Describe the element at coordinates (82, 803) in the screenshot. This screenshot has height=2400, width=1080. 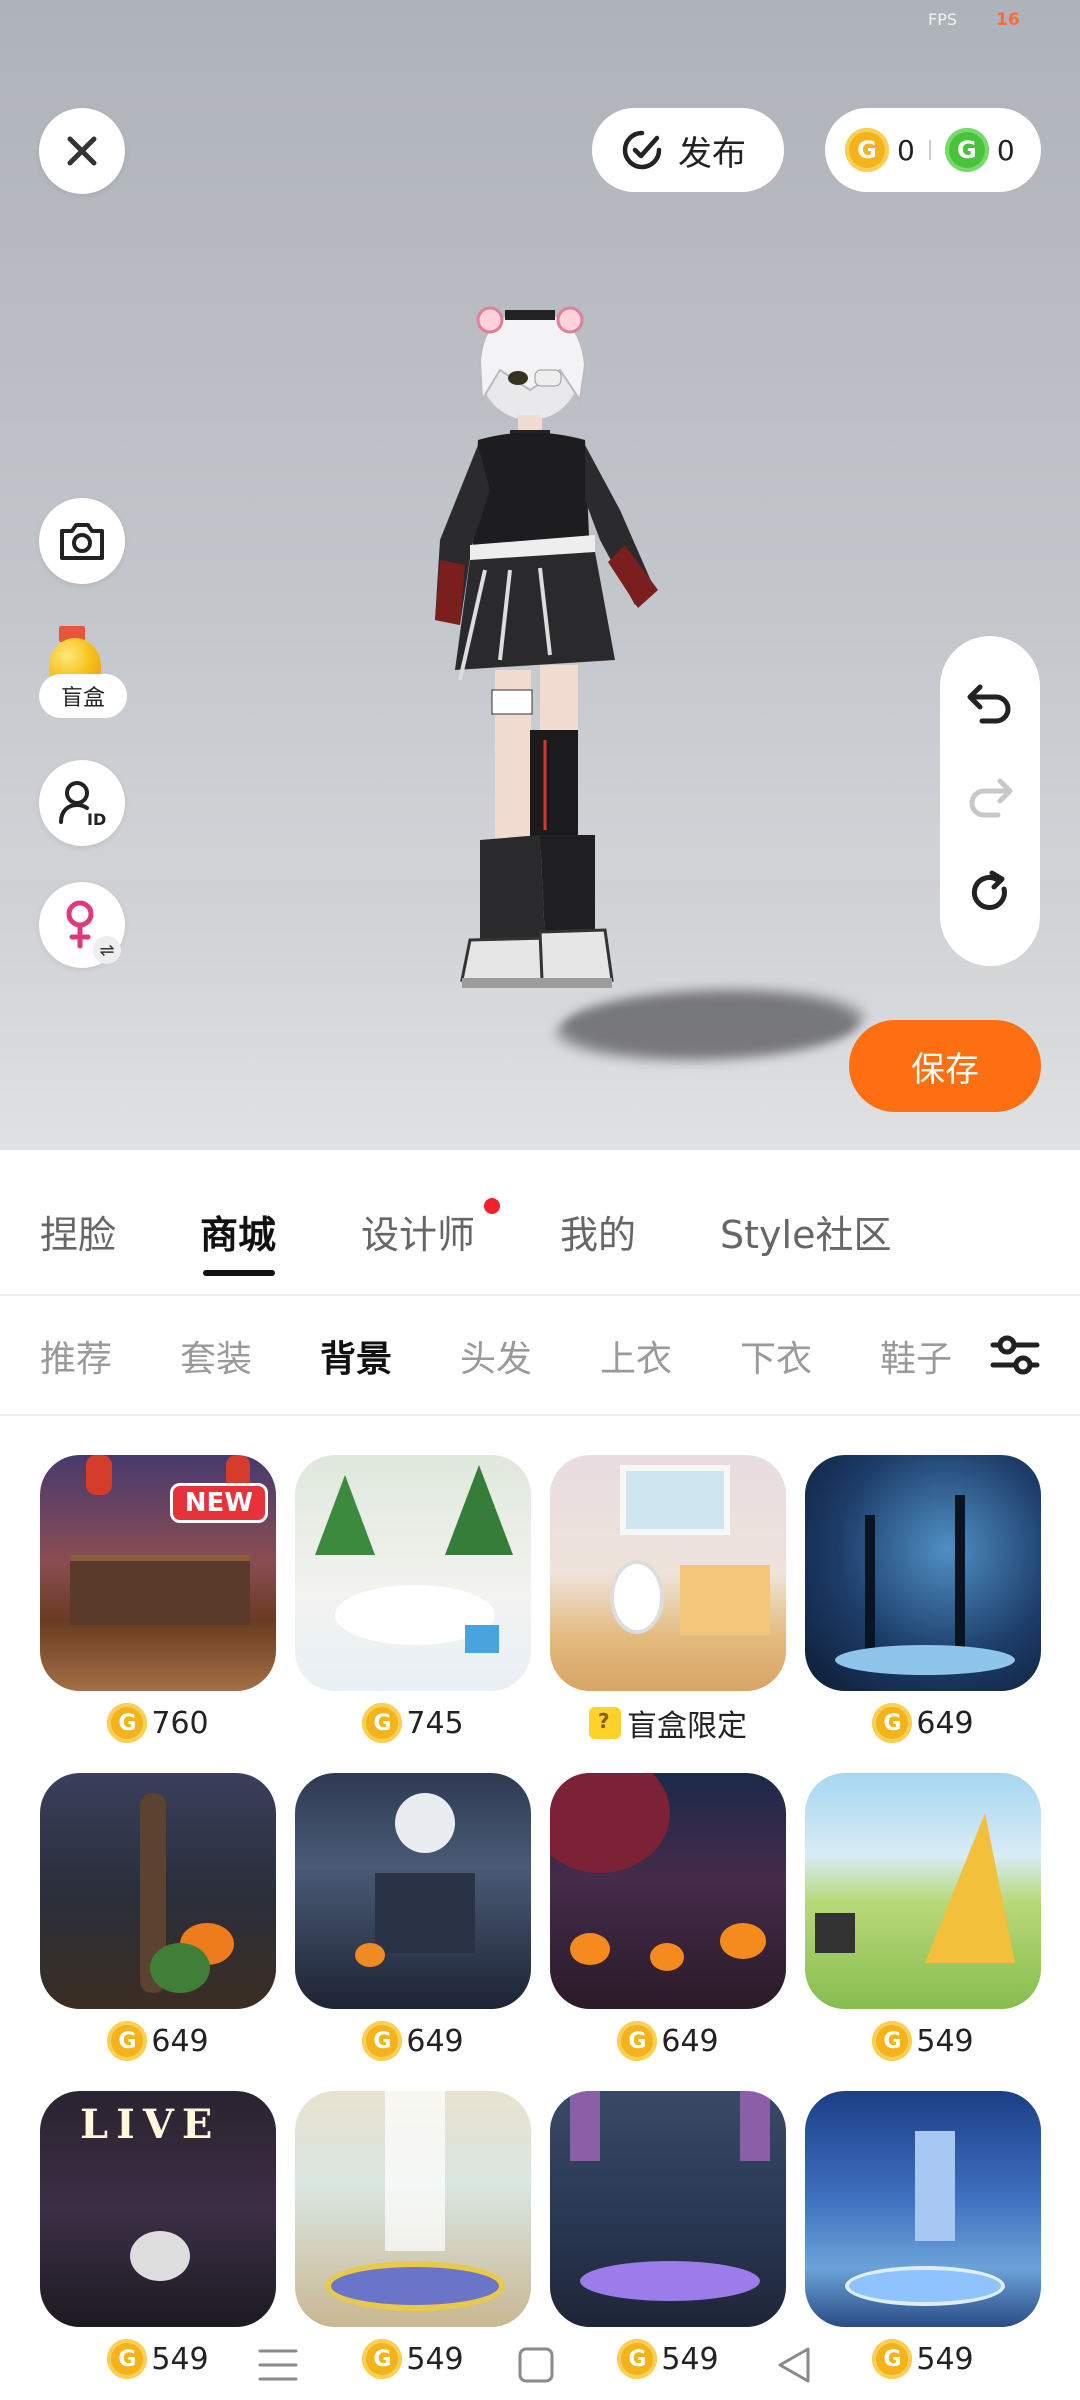
I see `user-id-button: ID` at that location.